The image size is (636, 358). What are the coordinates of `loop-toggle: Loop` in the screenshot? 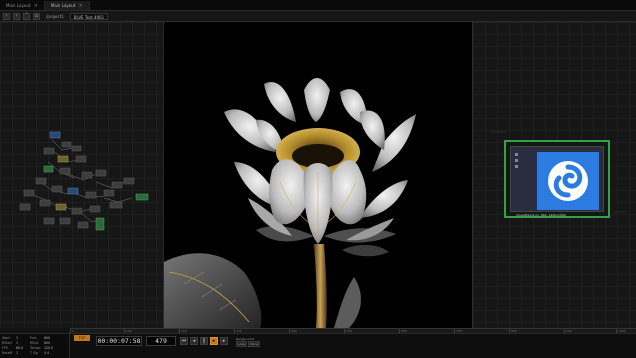 It's located at (242, 344).